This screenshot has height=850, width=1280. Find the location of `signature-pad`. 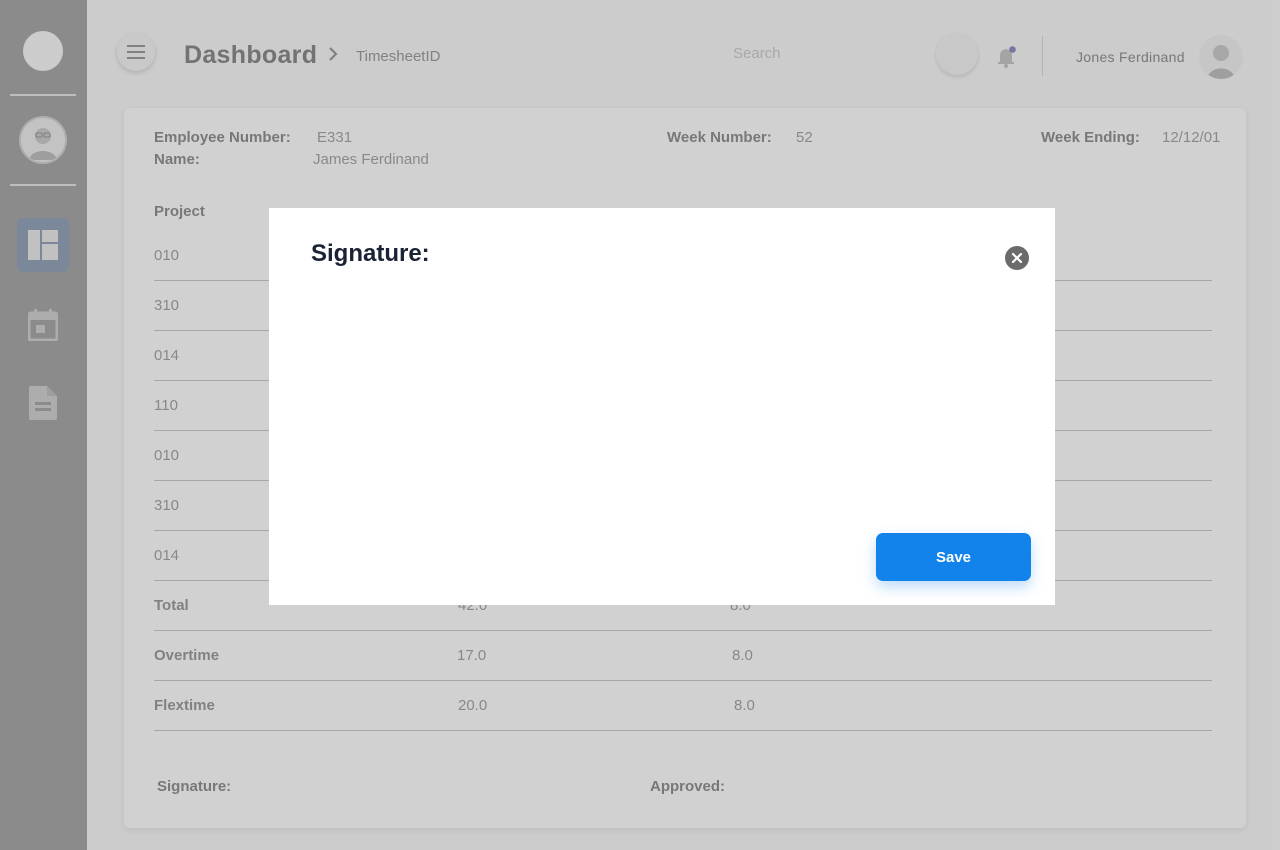

signature-pad is located at coordinates (662, 403).